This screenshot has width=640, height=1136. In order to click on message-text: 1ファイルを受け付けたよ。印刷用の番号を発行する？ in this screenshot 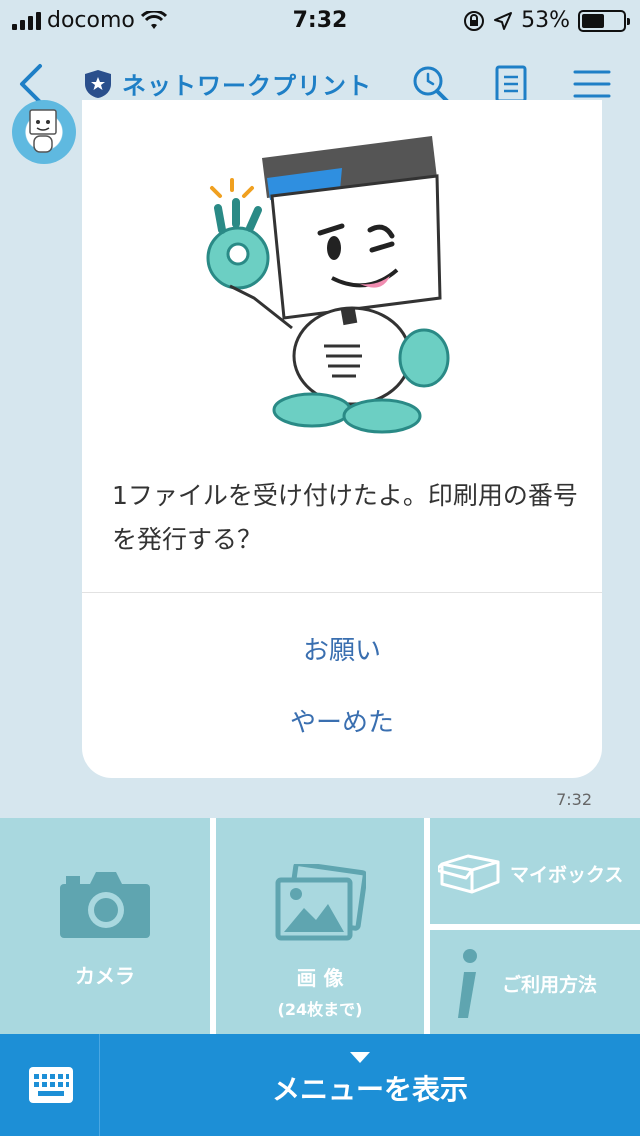, I will do `click(345, 517)`.